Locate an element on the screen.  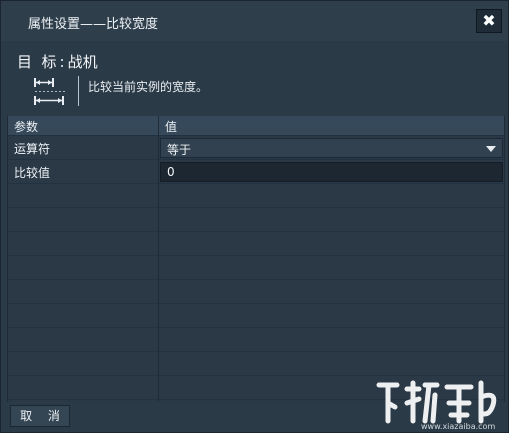
action-description: 比较当前实例的宽度。 is located at coordinates (148, 87).